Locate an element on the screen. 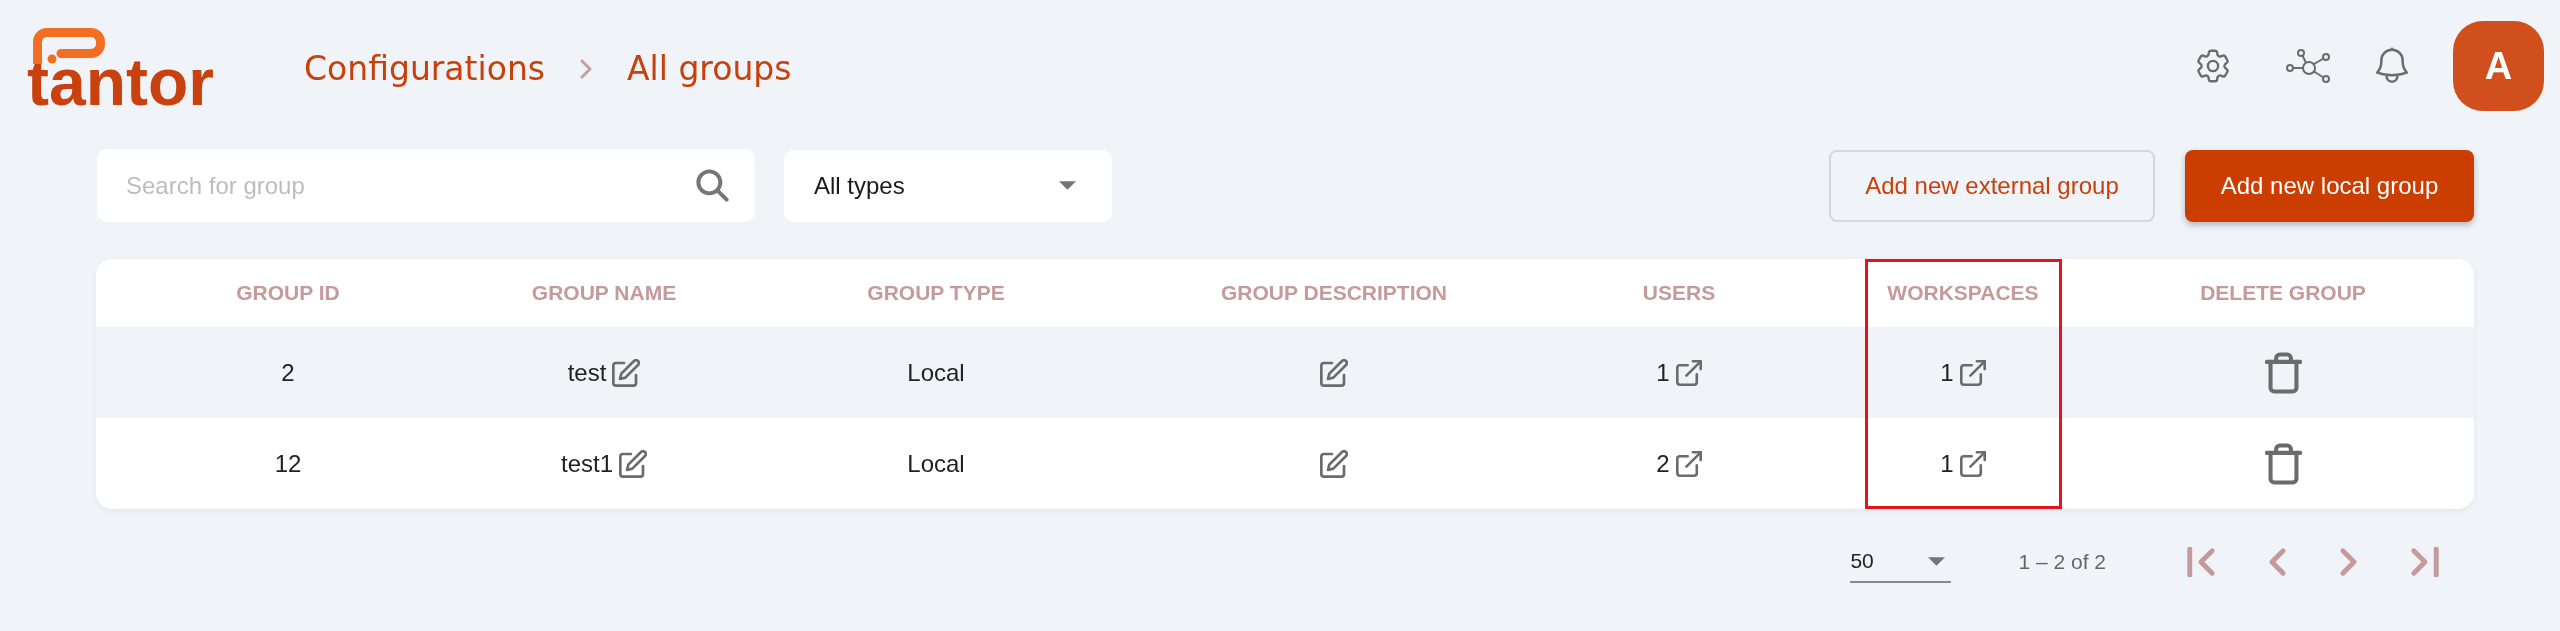 This screenshot has width=2560, height=631. column-header: USERS is located at coordinates (1679, 293).